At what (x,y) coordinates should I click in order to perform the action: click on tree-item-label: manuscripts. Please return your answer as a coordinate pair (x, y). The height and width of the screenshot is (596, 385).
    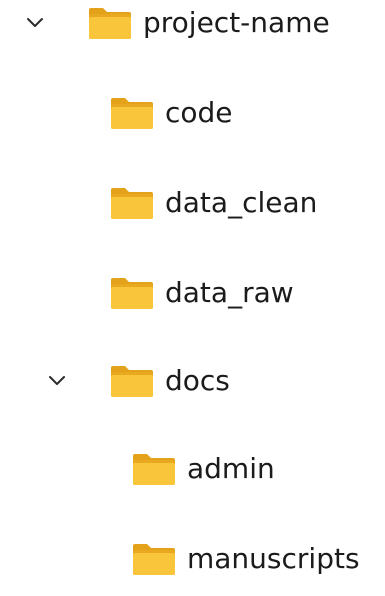
    Looking at the image, I should click on (273, 558).